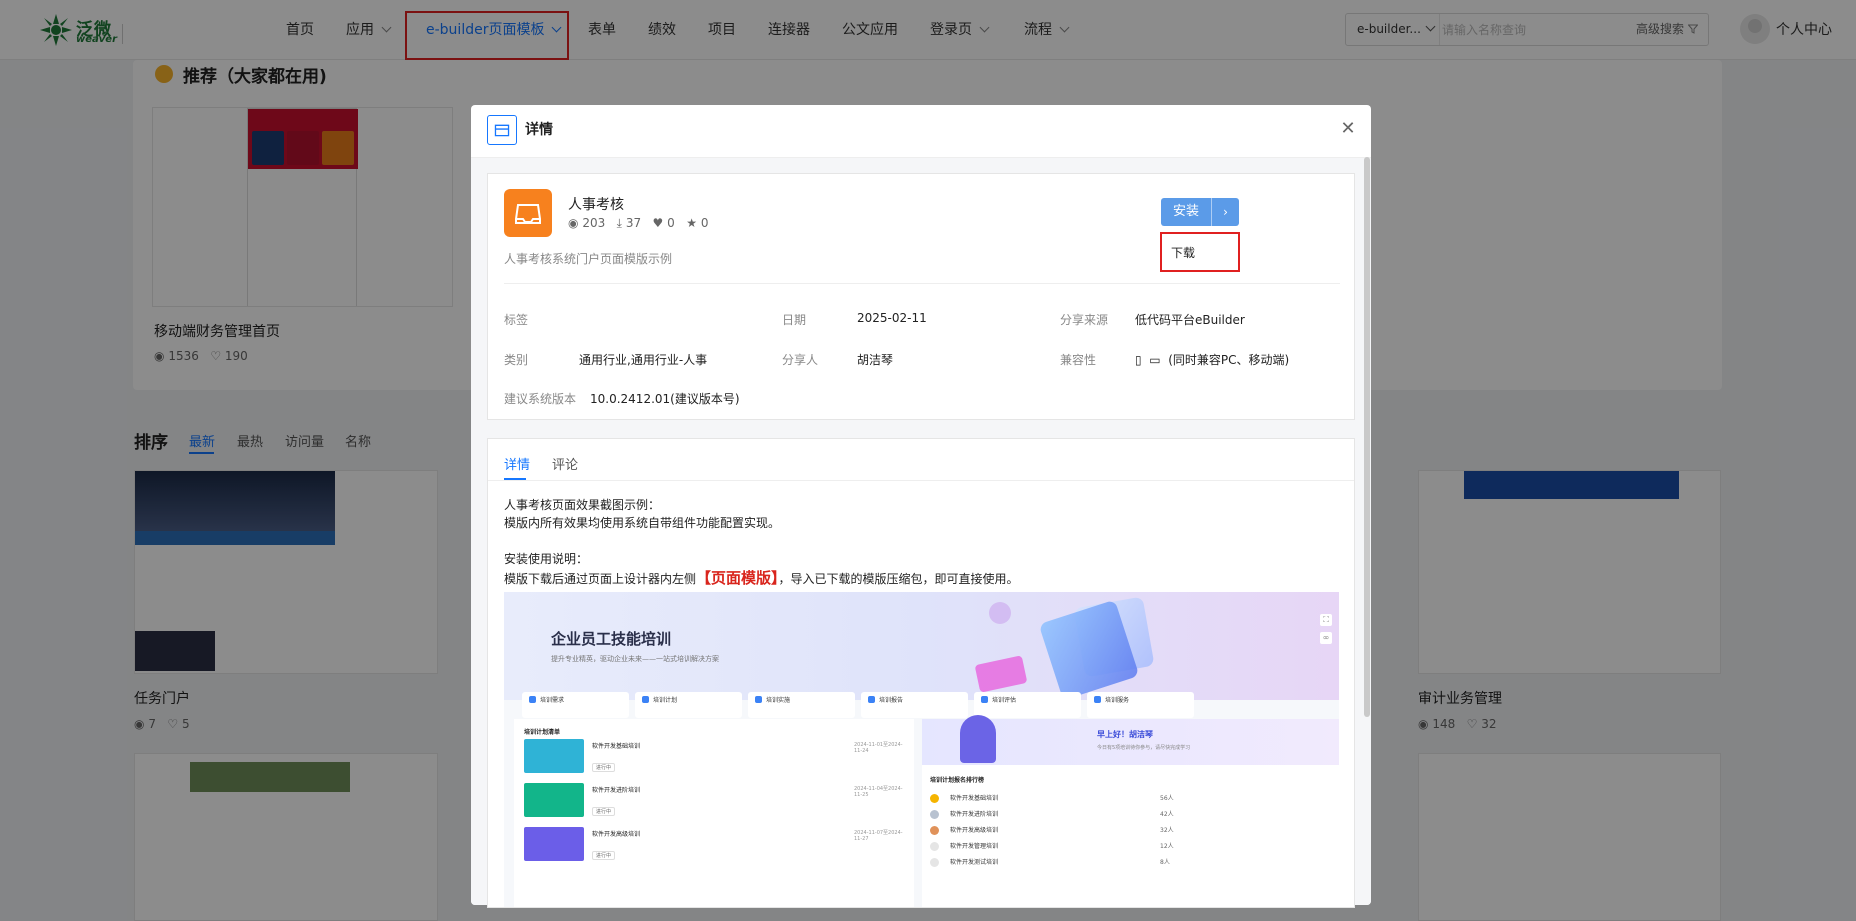 The height and width of the screenshot is (921, 1856). Describe the element at coordinates (1130, 740) in the screenshot. I see `greeting-banner: 早上好！胡洁琴 今日有5项培训待你参与，请尽快完成学习` at that location.